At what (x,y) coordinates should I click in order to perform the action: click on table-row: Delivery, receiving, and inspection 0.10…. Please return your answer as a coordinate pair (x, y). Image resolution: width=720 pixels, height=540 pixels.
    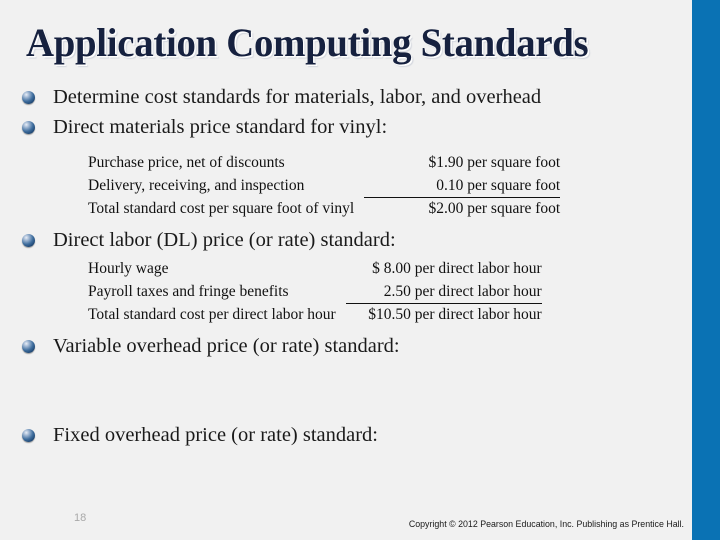
    Looking at the image, I should click on (324, 186).